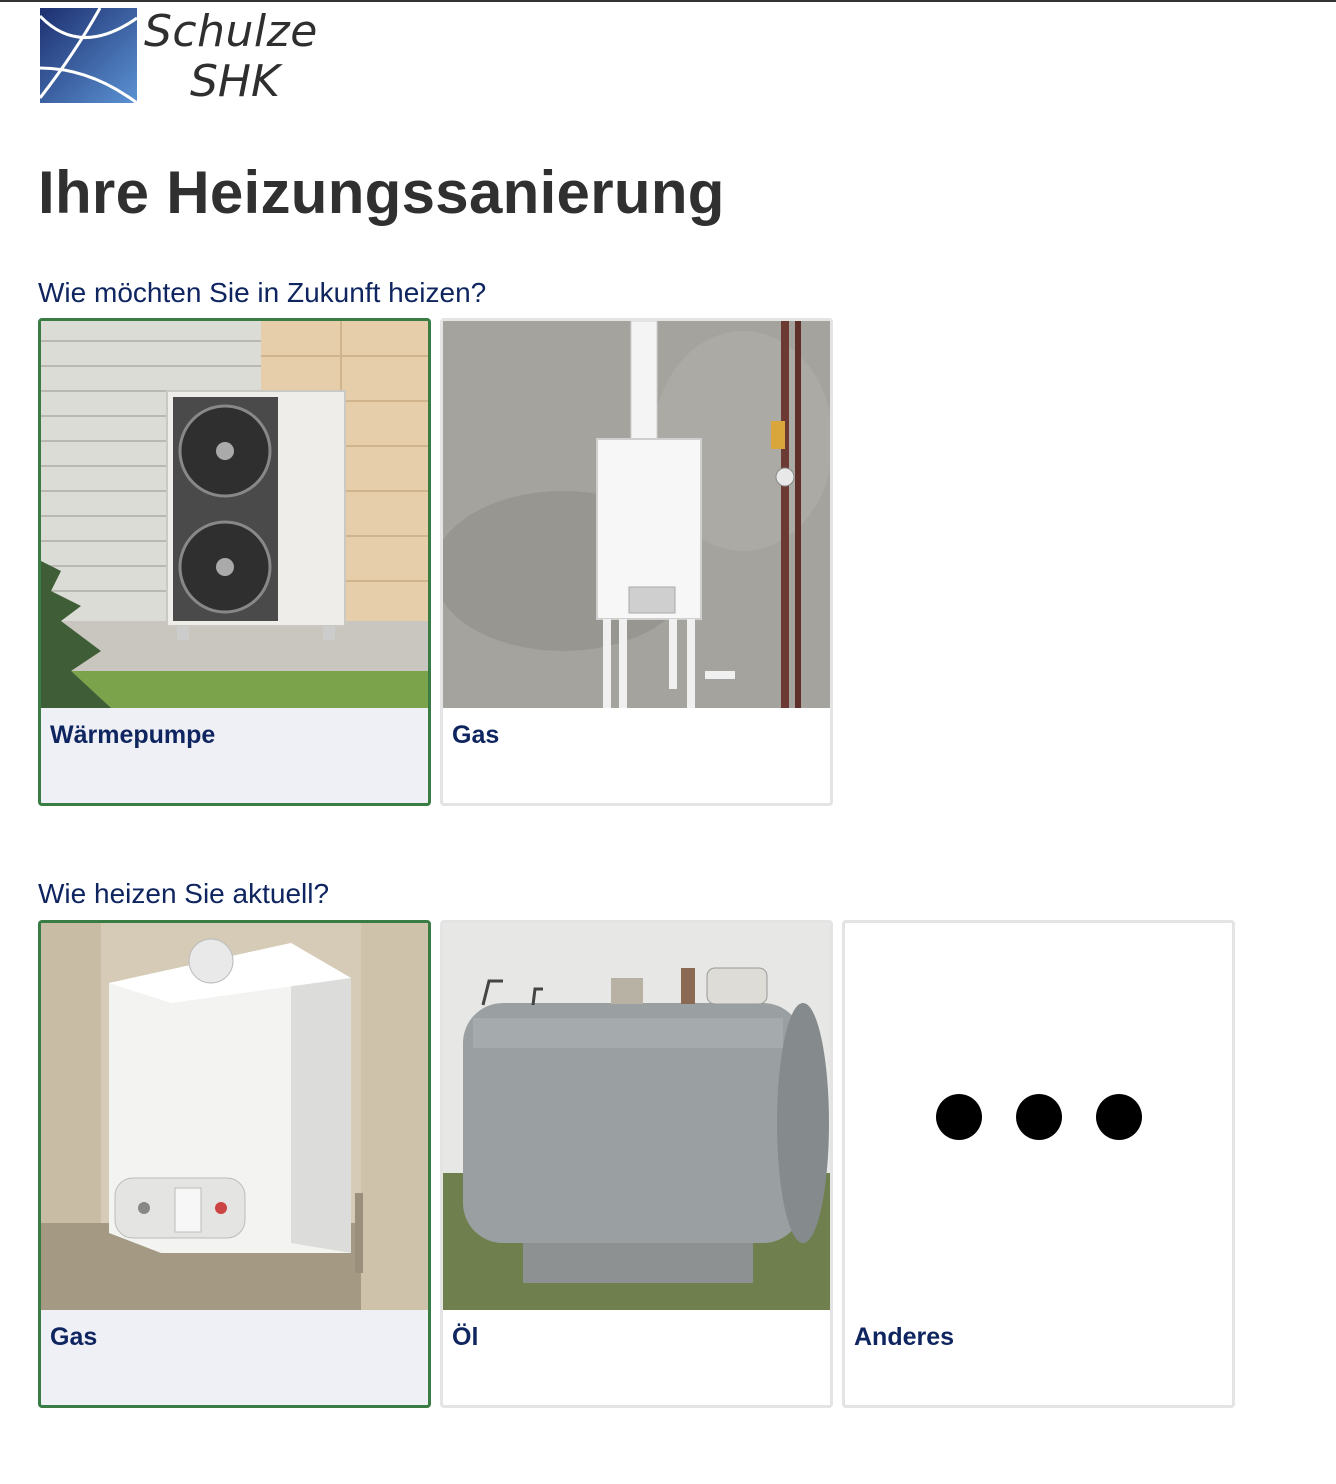 The image size is (1336, 1484). I want to click on option-card-oel: Öl, so click(636, 1164).